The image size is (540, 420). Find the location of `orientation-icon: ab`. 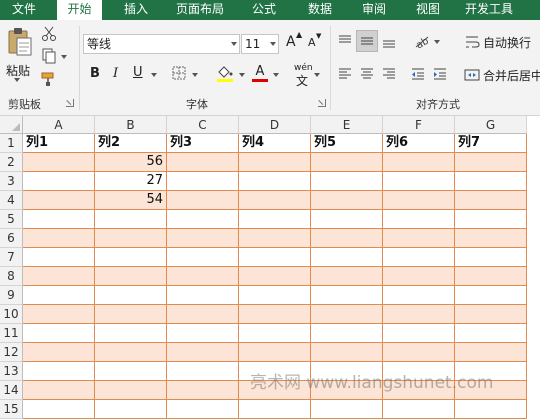

orientation-icon: ab is located at coordinates (422, 41).